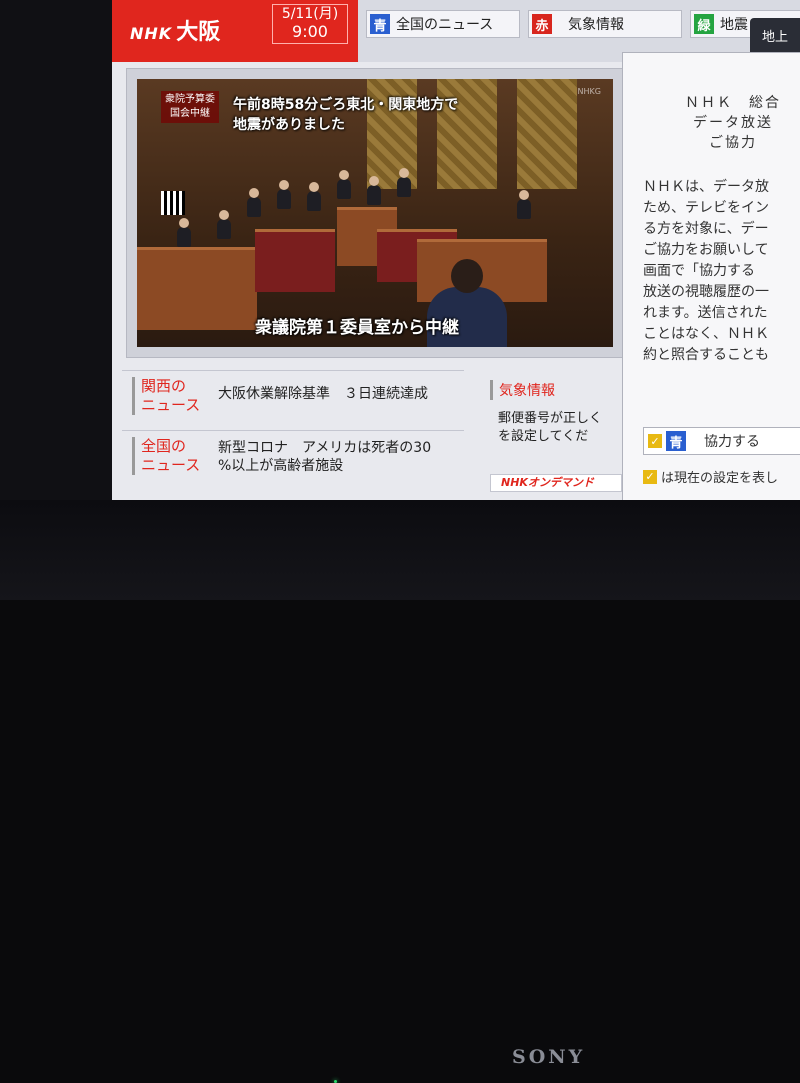  Describe the element at coordinates (720, 478) in the screenshot. I see `setting-note-text: は現在の設定を表し` at that location.